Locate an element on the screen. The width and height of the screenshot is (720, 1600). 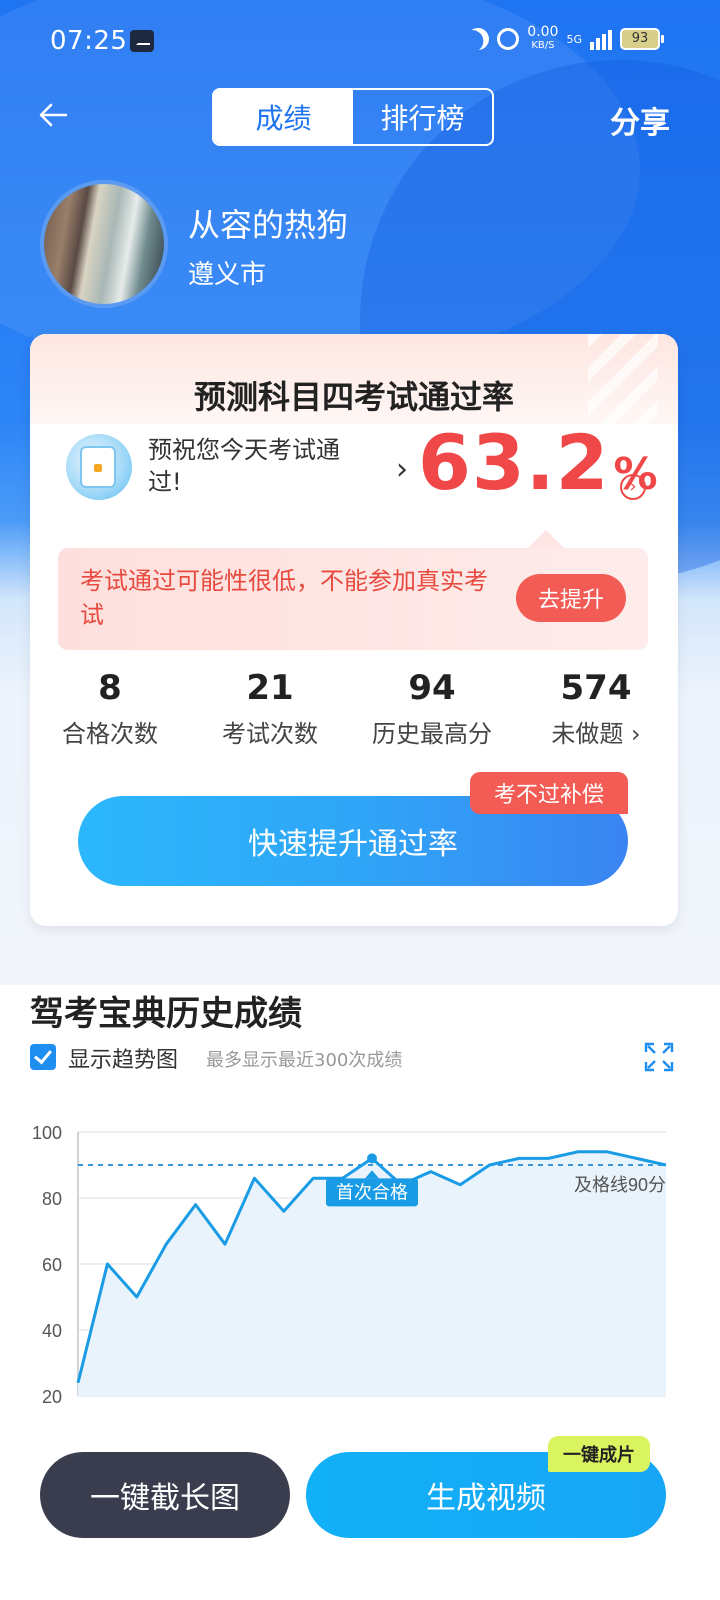
stat-value: 94 is located at coordinates (432, 688).